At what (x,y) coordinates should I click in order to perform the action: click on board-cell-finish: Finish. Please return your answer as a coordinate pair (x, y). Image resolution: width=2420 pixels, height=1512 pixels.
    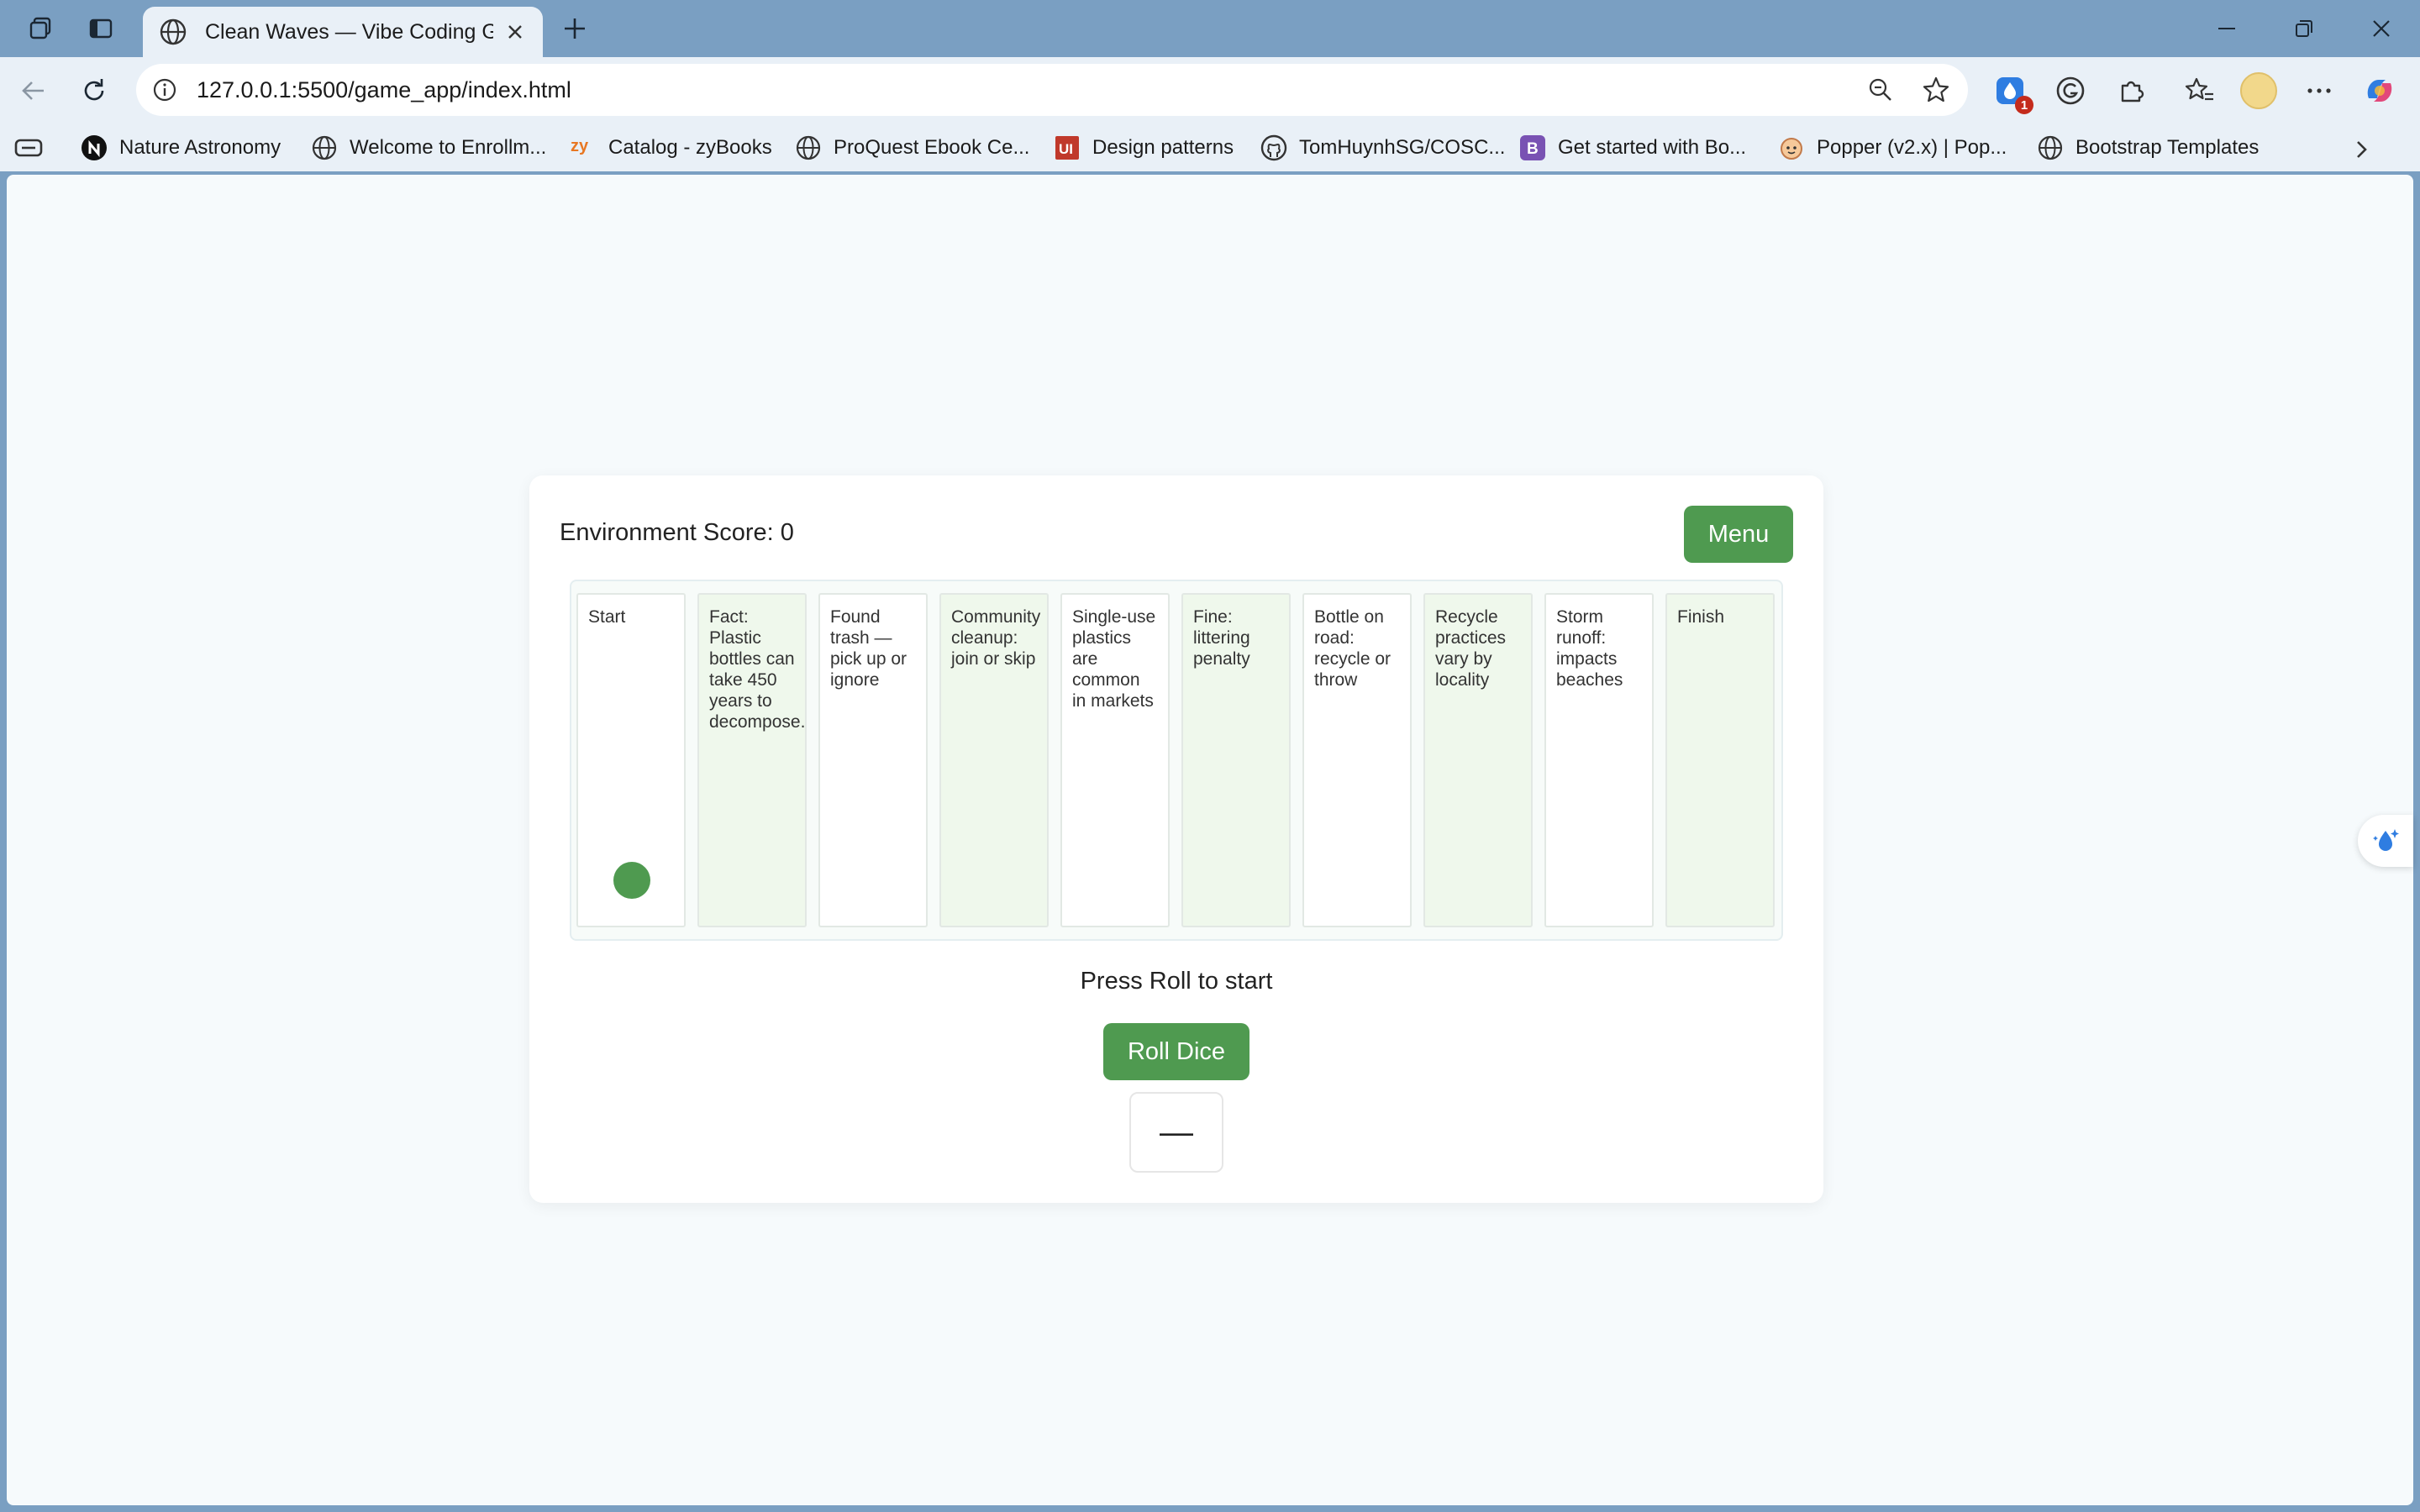
    Looking at the image, I should click on (1720, 760).